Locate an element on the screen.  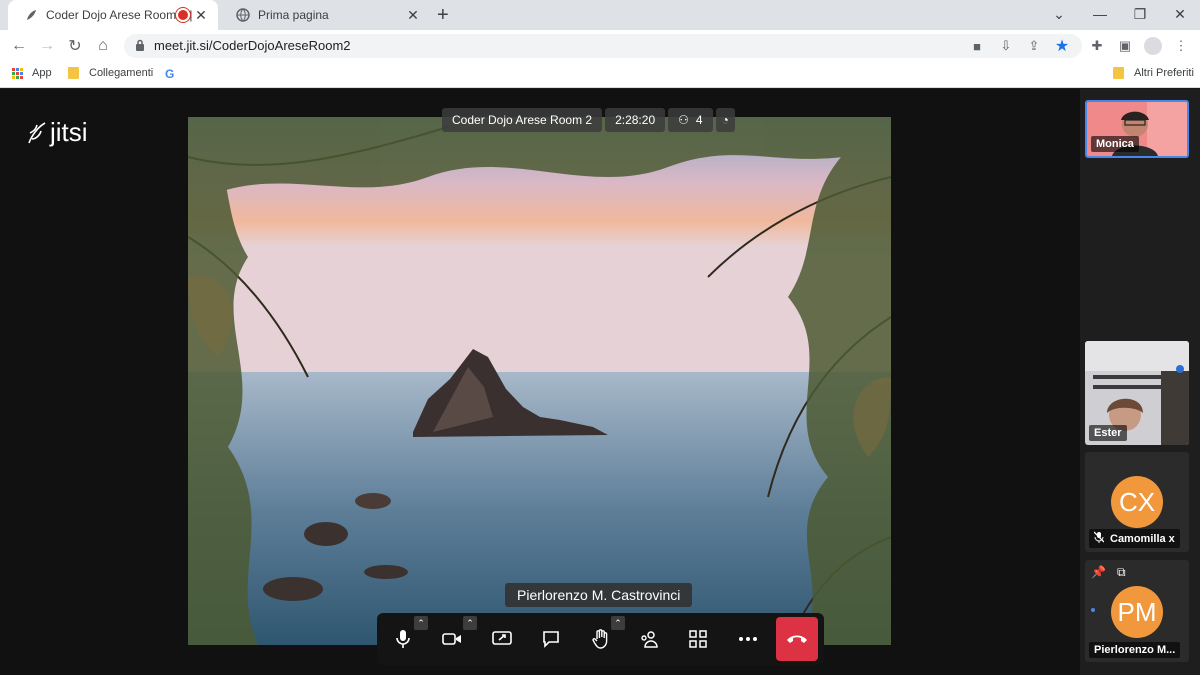
participant-name: Ester is located at coordinates (1108, 433).